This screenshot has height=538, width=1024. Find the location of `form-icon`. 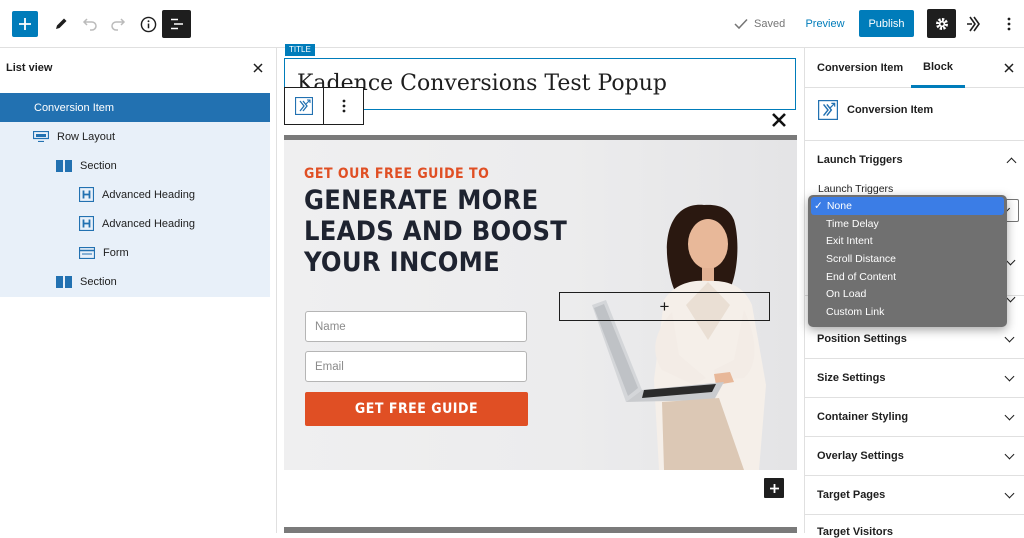

form-icon is located at coordinates (87, 252).